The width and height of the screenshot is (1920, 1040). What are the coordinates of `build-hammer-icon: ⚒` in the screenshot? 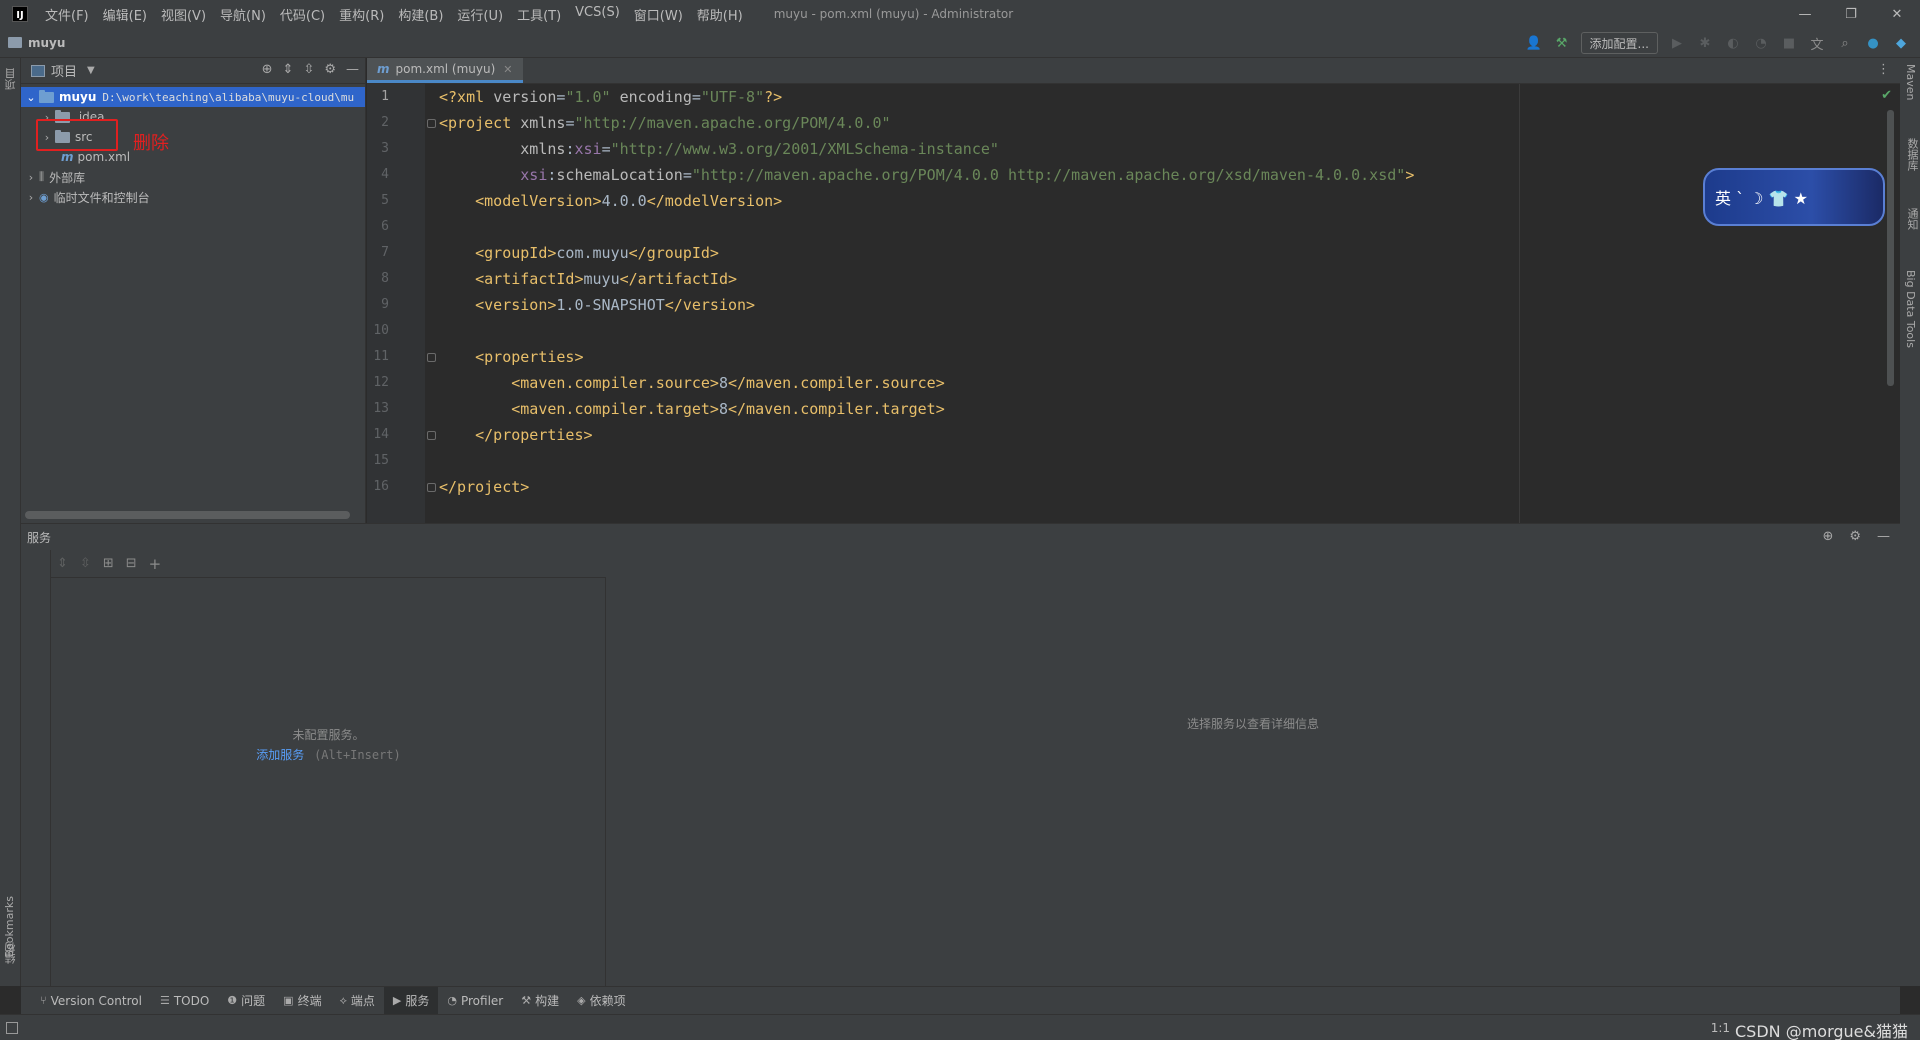 It's located at (1562, 43).